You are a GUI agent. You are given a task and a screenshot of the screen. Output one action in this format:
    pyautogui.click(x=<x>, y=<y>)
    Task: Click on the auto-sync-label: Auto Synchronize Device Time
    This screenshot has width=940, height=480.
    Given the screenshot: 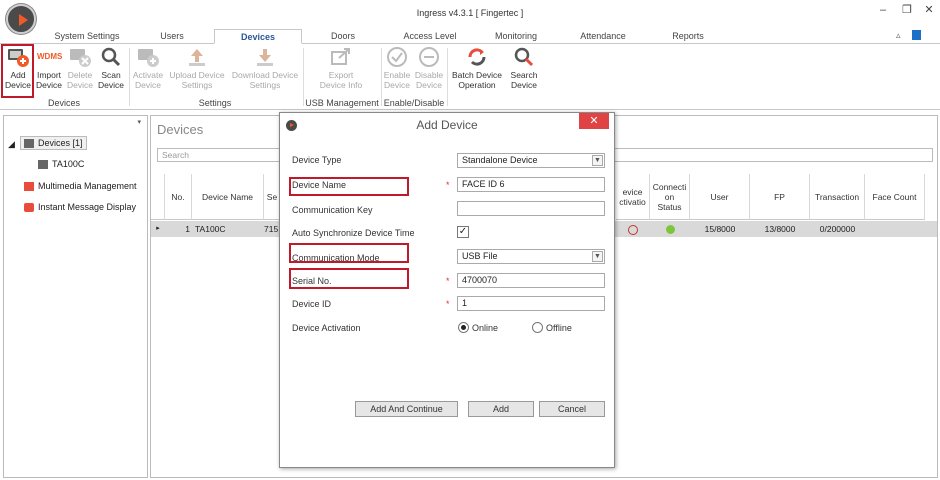 What is the action you would take?
    pyautogui.click(x=353, y=233)
    